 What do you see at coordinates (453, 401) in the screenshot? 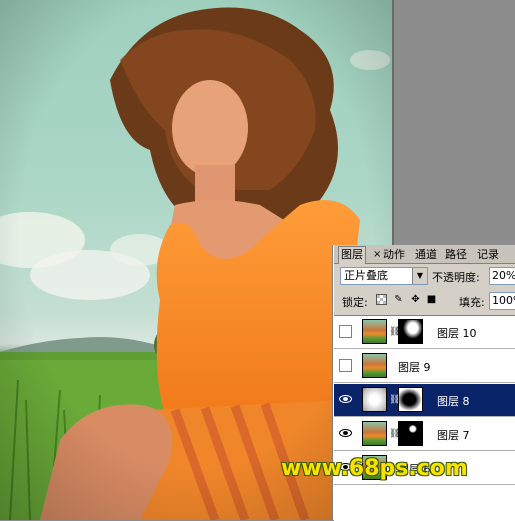
I see `layer-name: 图层 8` at bounding box center [453, 401].